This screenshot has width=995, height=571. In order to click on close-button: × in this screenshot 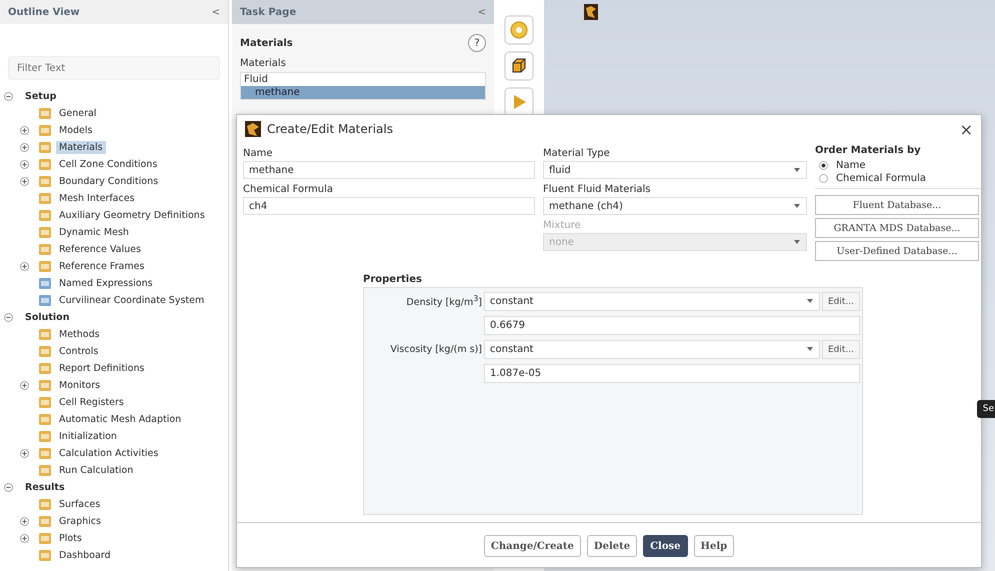, I will do `click(966, 129)`.